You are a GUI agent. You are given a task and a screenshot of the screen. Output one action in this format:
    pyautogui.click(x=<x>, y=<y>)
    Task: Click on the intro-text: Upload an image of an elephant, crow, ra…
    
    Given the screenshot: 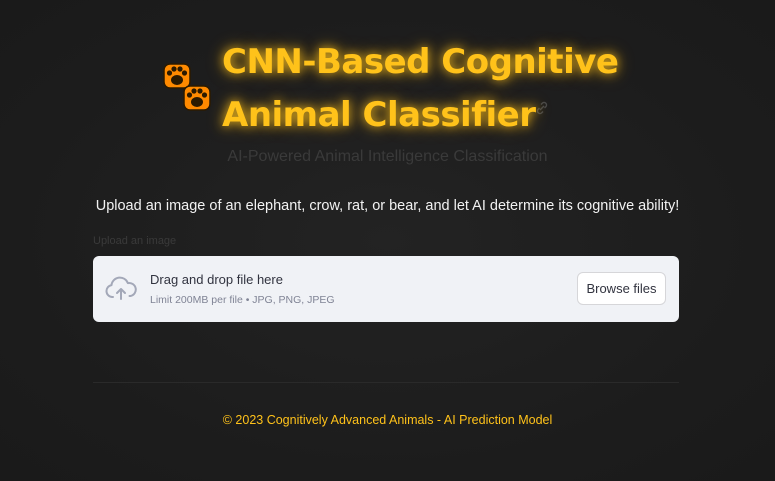 What is the action you would take?
    pyautogui.click(x=387, y=206)
    